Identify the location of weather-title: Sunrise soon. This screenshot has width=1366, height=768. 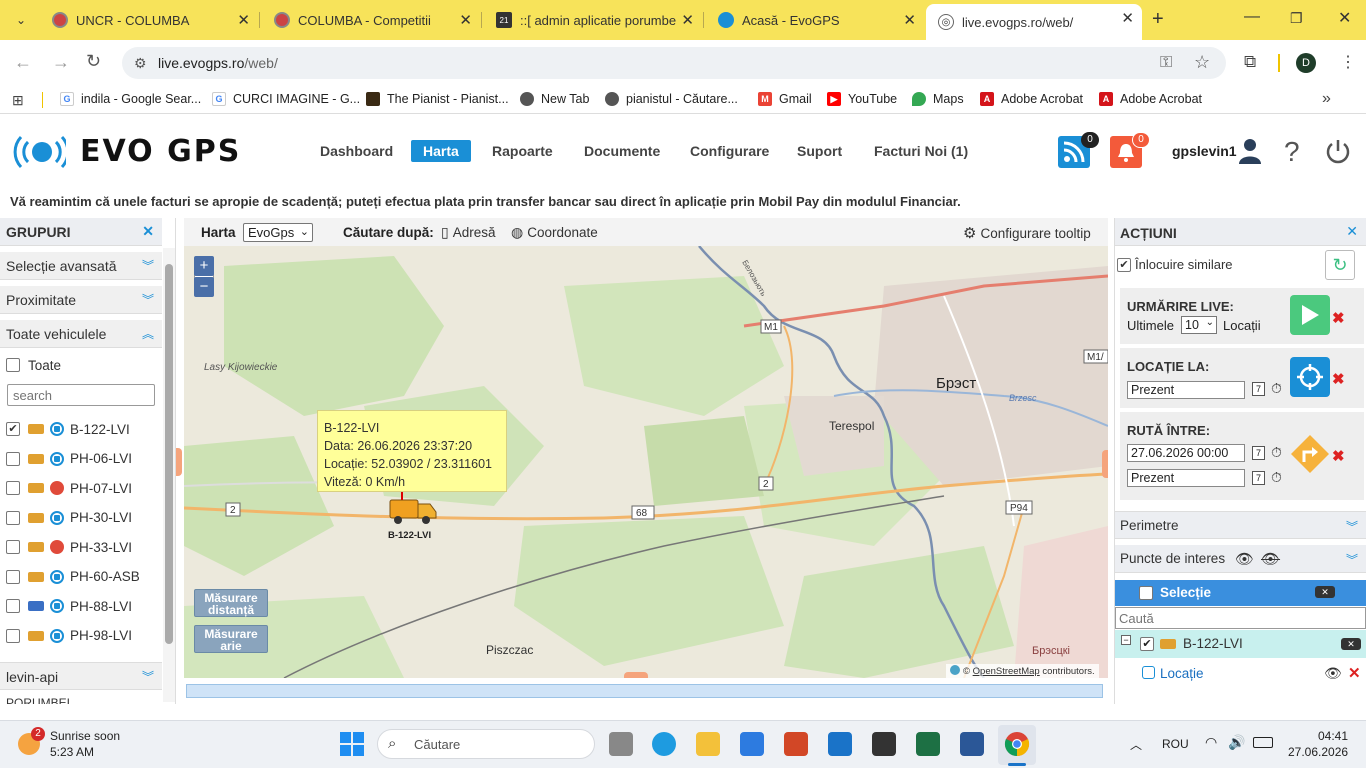
(85, 736).